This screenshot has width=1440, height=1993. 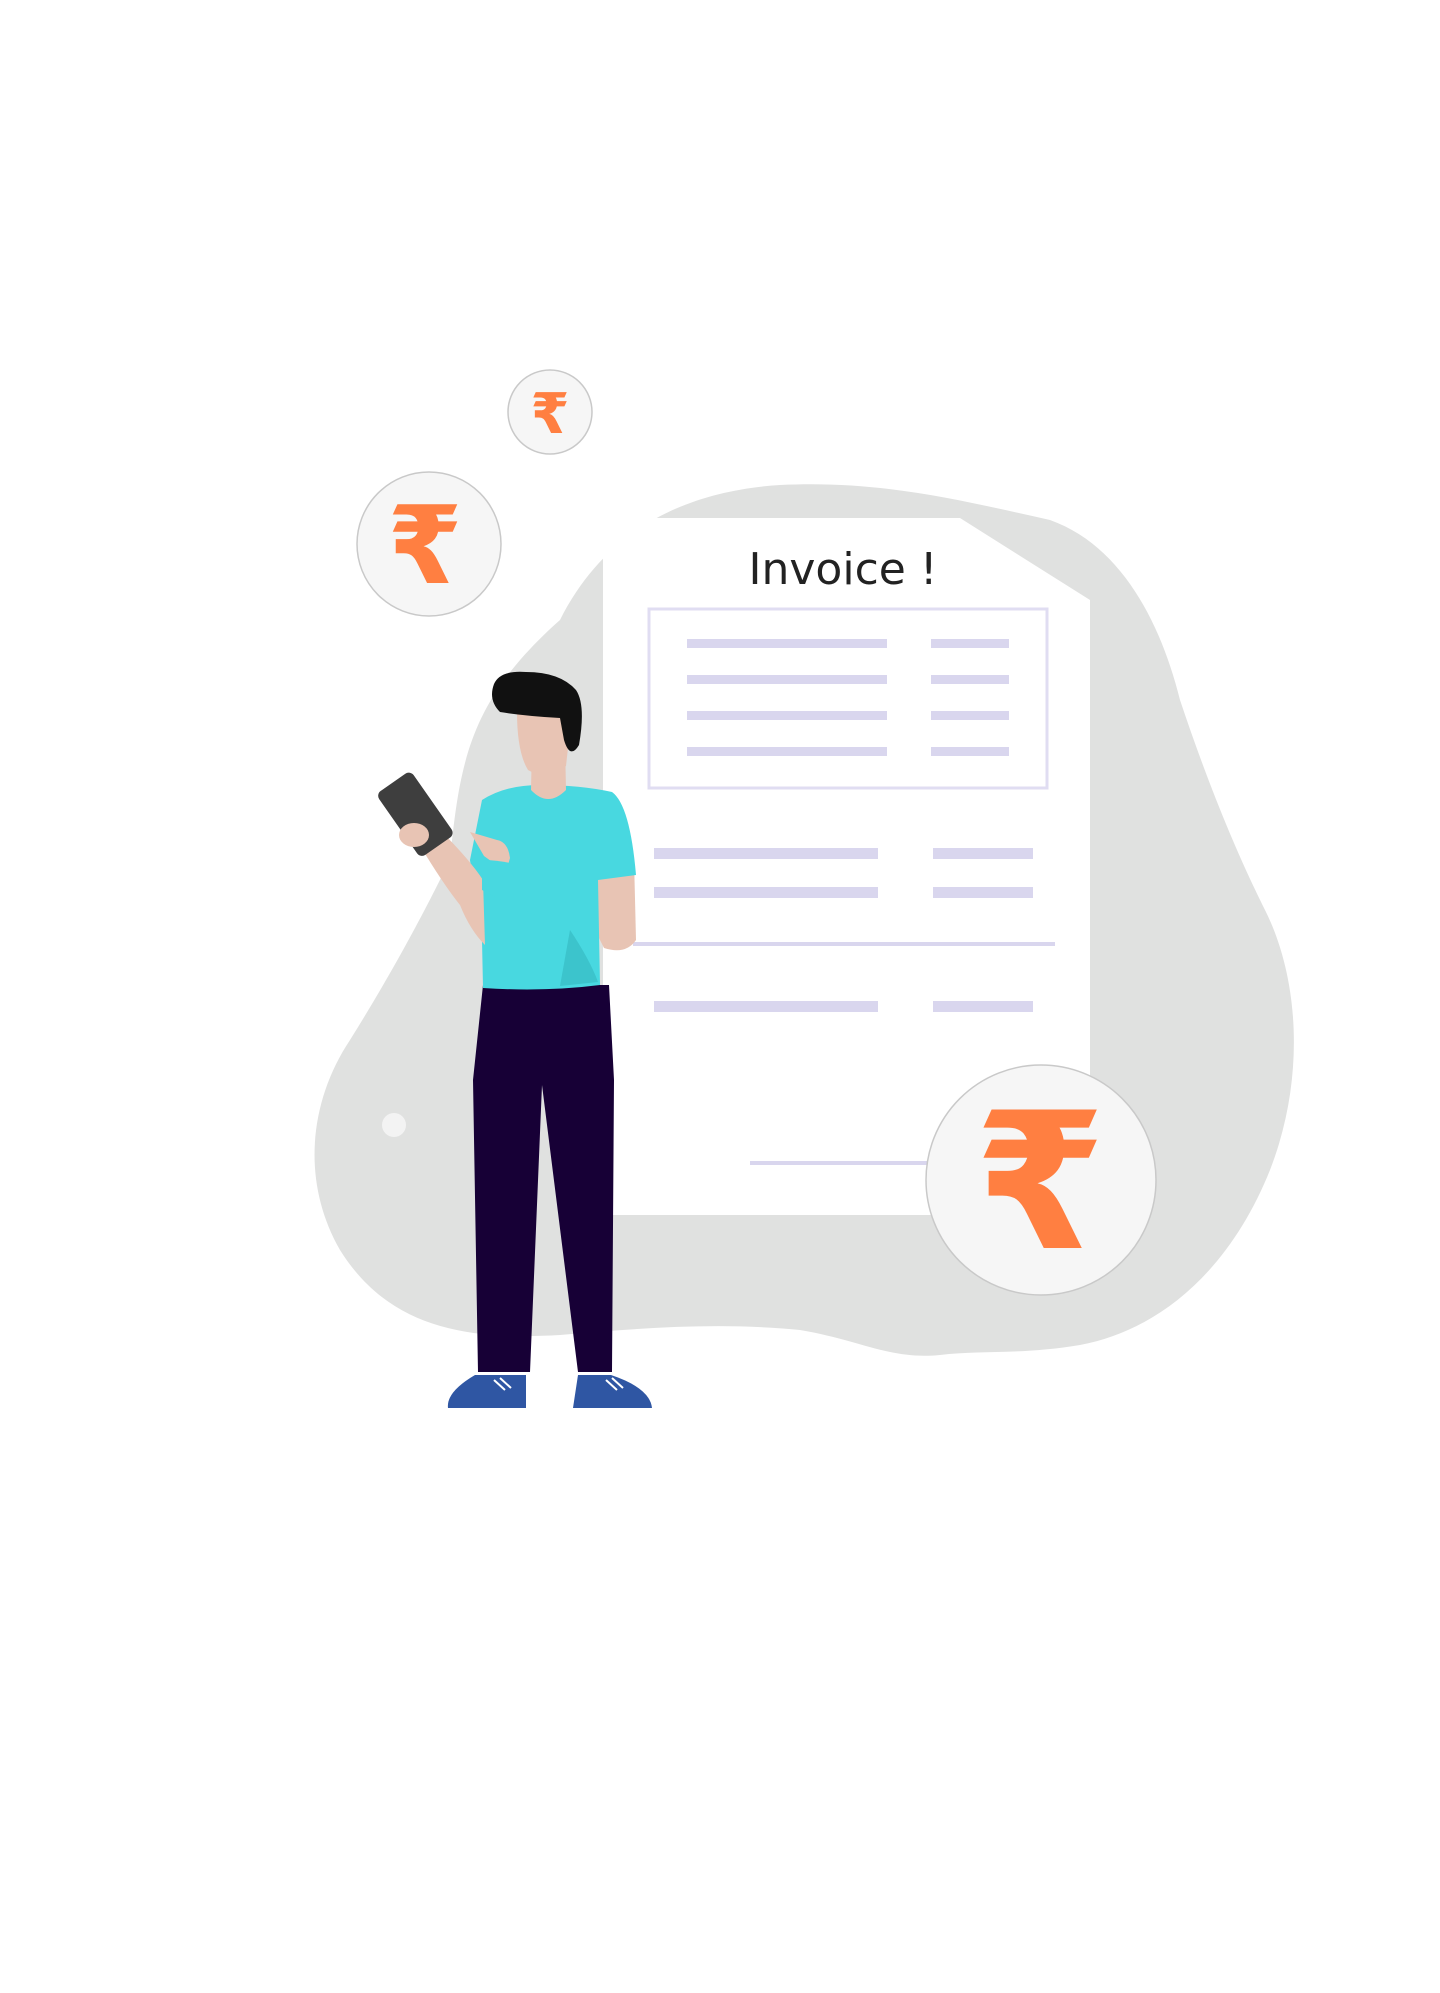 What do you see at coordinates (844, 944) in the screenshot?
I see `invoice-divider` at bounding box center [844, 944].